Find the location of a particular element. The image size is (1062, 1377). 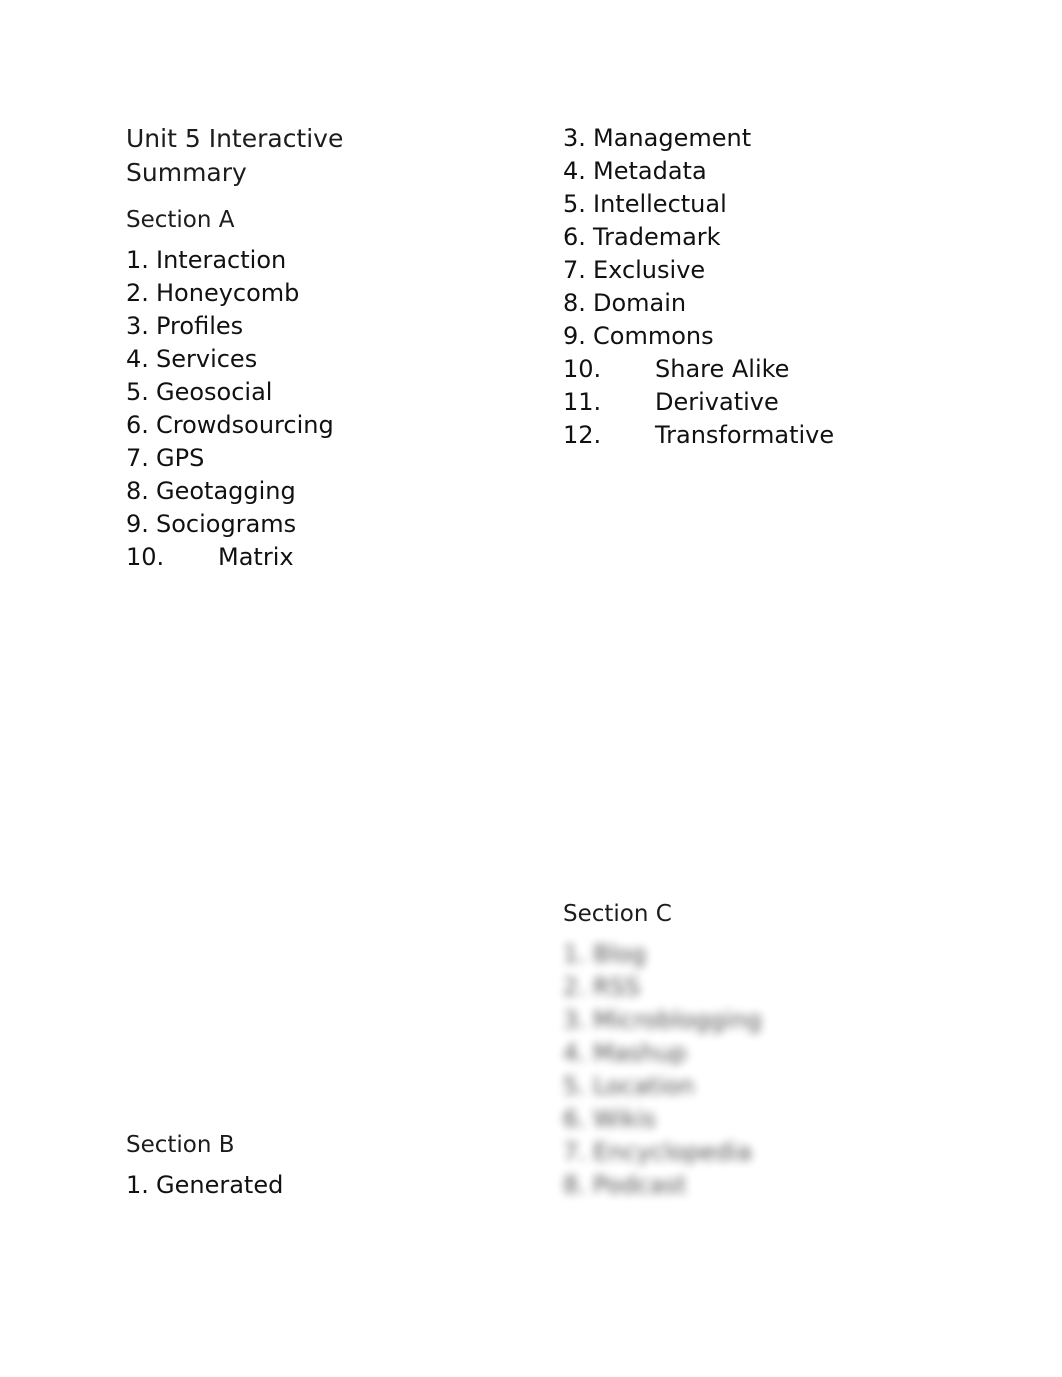

list-item: 10. Share Alike is located at coordinates (783, 369).